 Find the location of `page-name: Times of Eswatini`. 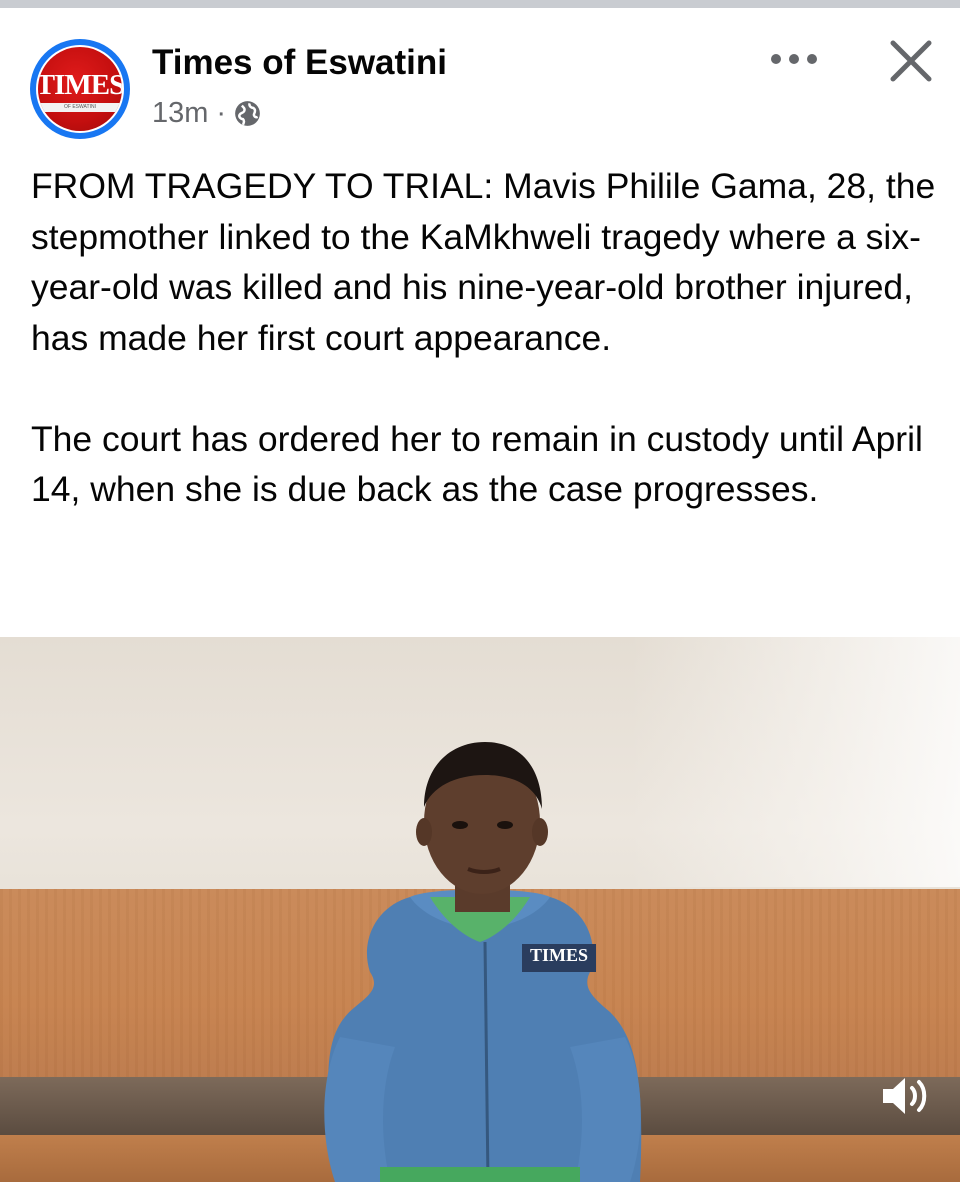

page-name: Times of Eswatini is located at coordinates (299, 63).